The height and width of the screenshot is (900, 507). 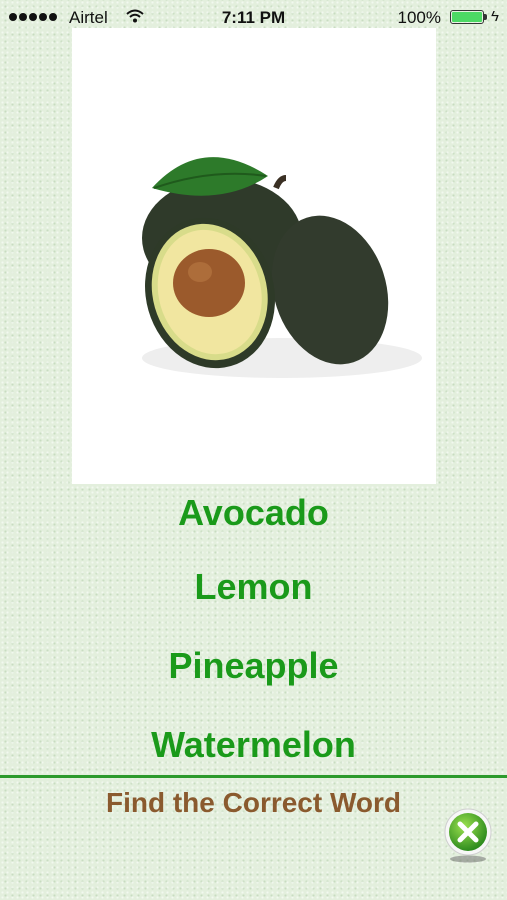 I want to click on close-icon, so click(x=468, y=835).